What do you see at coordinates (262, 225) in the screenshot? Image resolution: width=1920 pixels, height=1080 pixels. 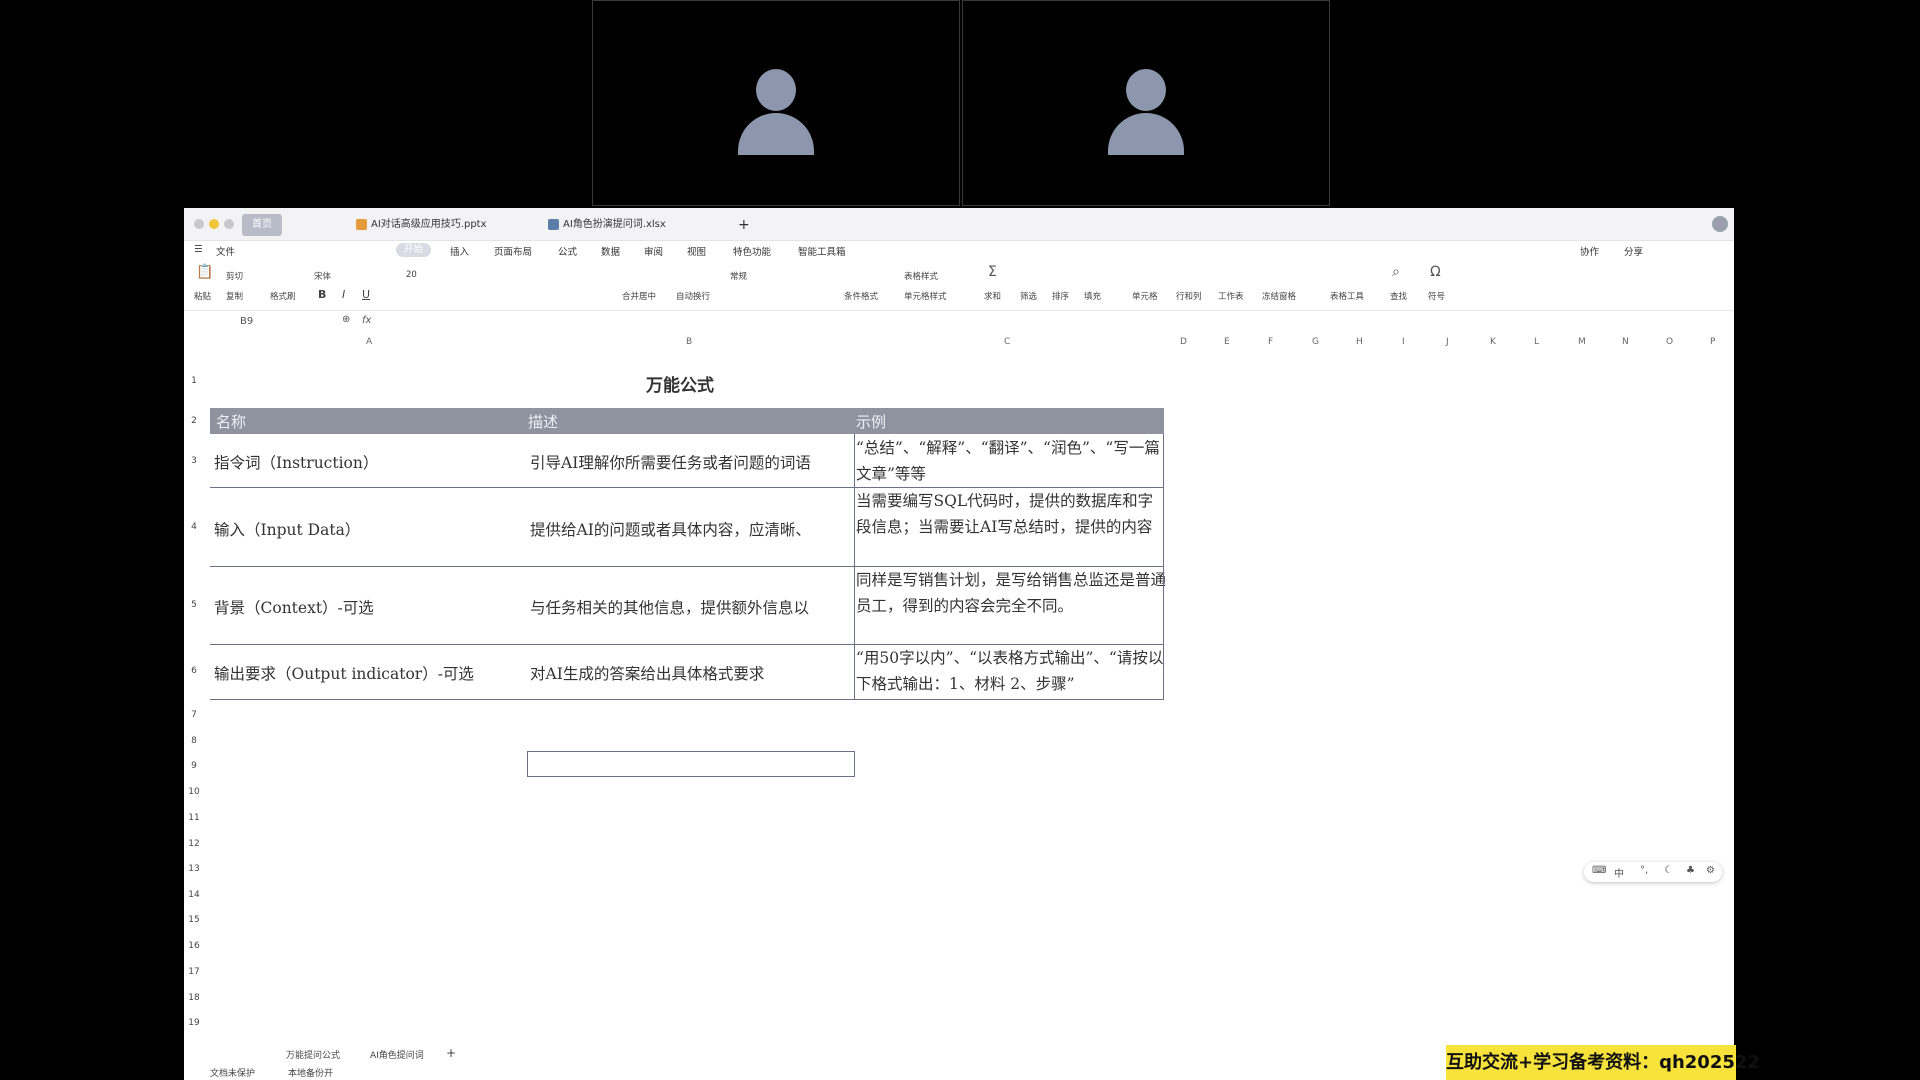 I see `home-tab: 首页` at bounding box center [262, 225].